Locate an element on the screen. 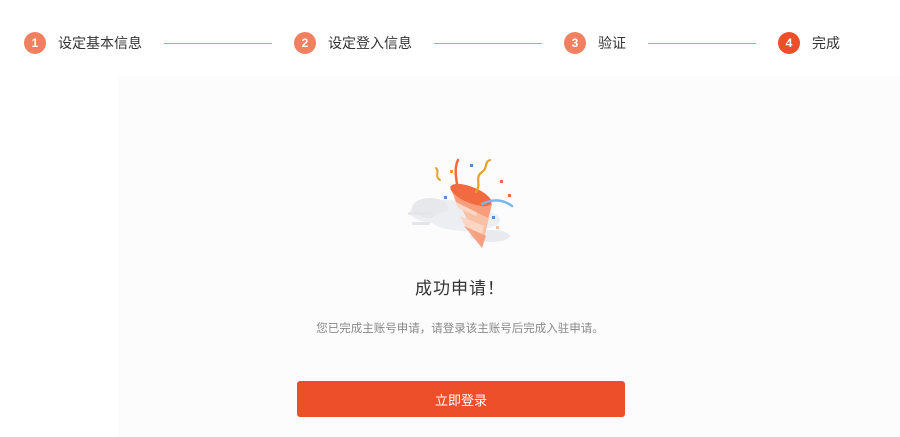 This screenshot has width=900, height=437. step-verify: 3 验证 is located at coordinates (595, 43).